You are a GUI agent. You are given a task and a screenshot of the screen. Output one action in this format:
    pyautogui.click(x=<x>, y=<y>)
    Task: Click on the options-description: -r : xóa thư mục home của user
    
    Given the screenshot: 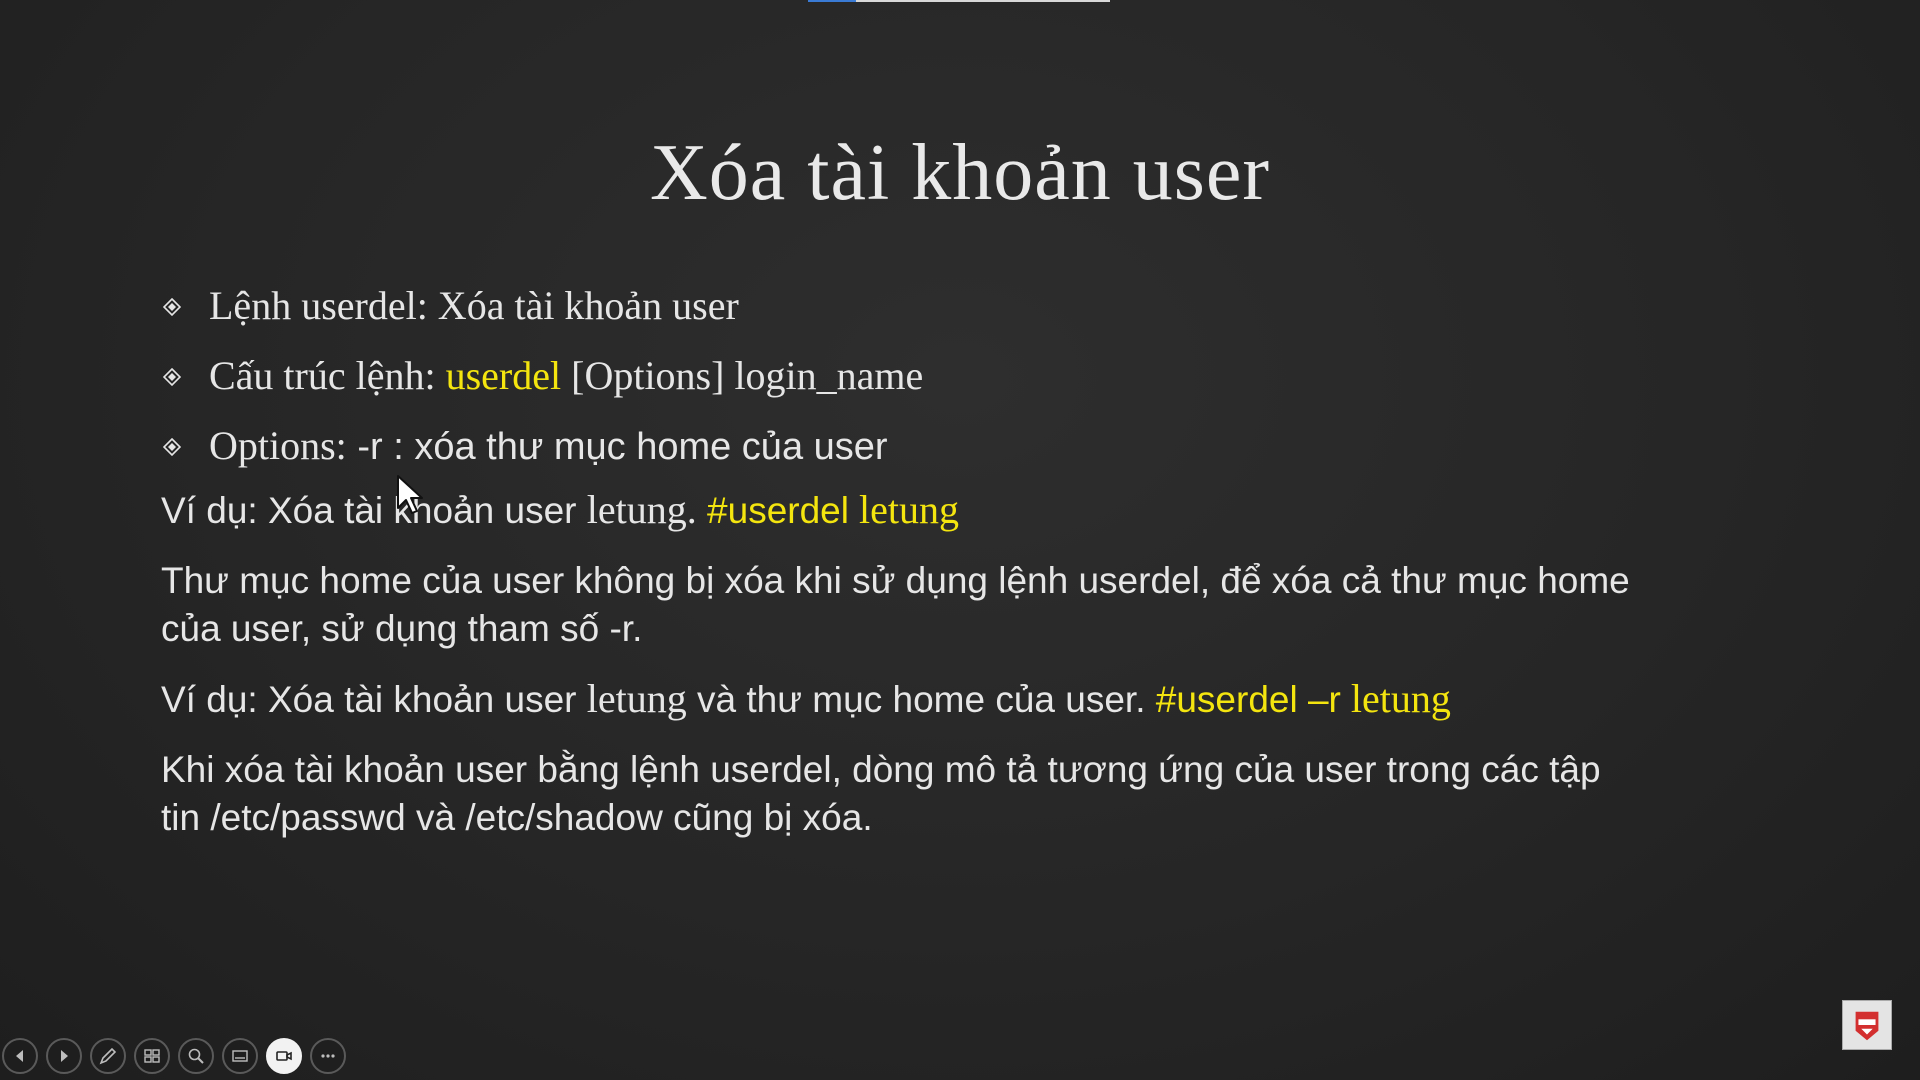 What is the action you would take?
    pyautogui.click(x=617, y=447)
    